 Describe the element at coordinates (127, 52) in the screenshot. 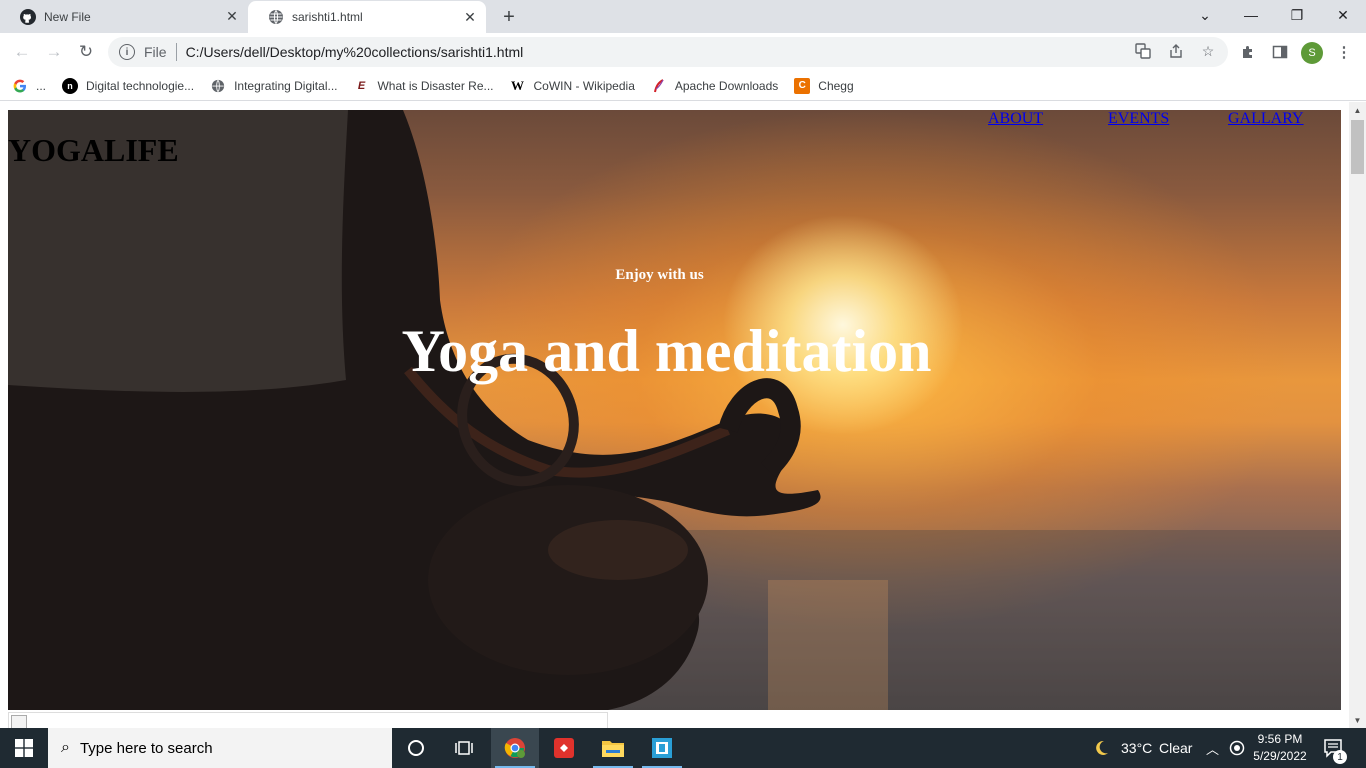

I see `info-icon: i` at that location.